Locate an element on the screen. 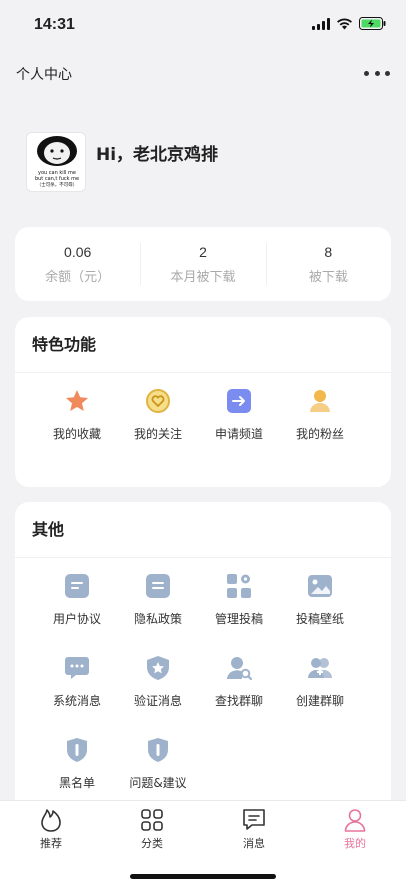 This screenshot has width=406, height=888. avatar-caption-3: （士可杀，不可辱） is located at coordinates (57, 184).